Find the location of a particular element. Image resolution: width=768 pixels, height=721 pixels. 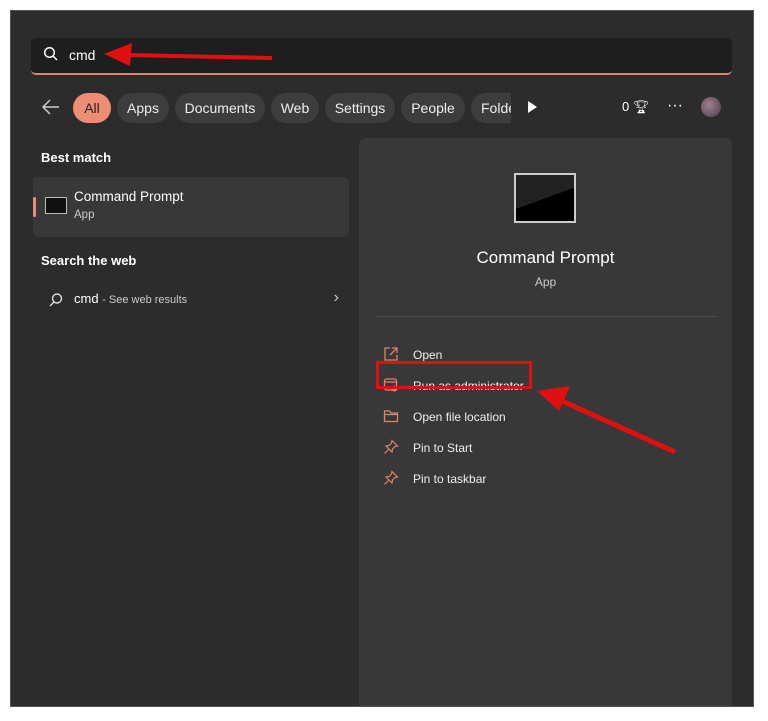

annotation-arrow-admin is located at coordinates (607, 420).